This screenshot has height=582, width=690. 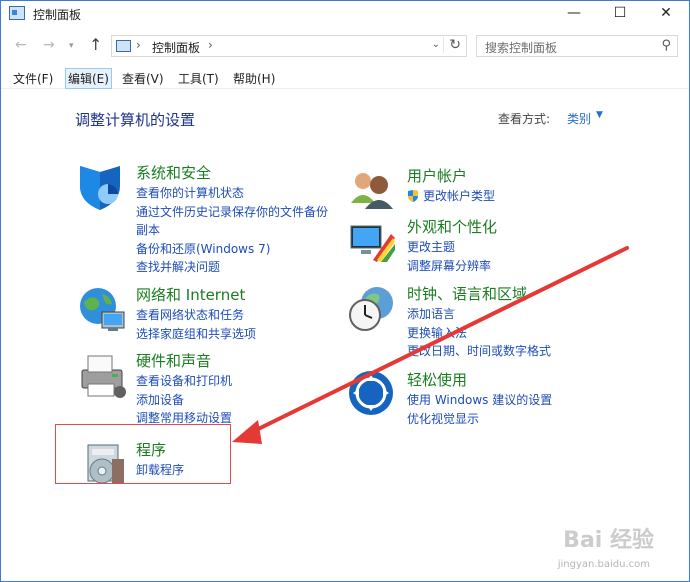 What do you see at coordinates (373, 309) in the screenshot?
I see `clock-globe-icon` at bounding box center [373, 309].